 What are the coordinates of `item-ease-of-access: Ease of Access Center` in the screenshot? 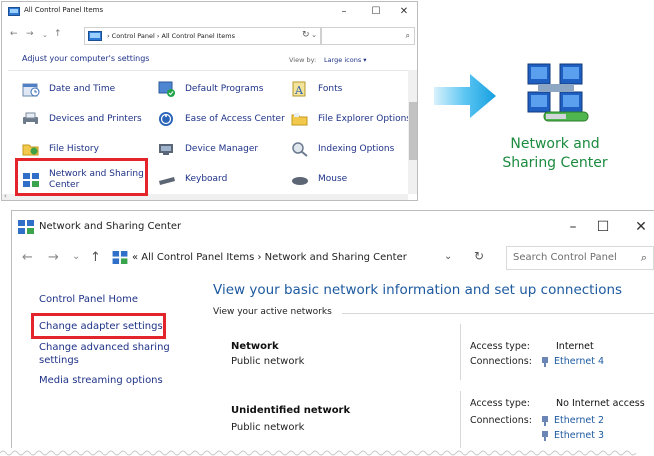 It's located at (221, 119).